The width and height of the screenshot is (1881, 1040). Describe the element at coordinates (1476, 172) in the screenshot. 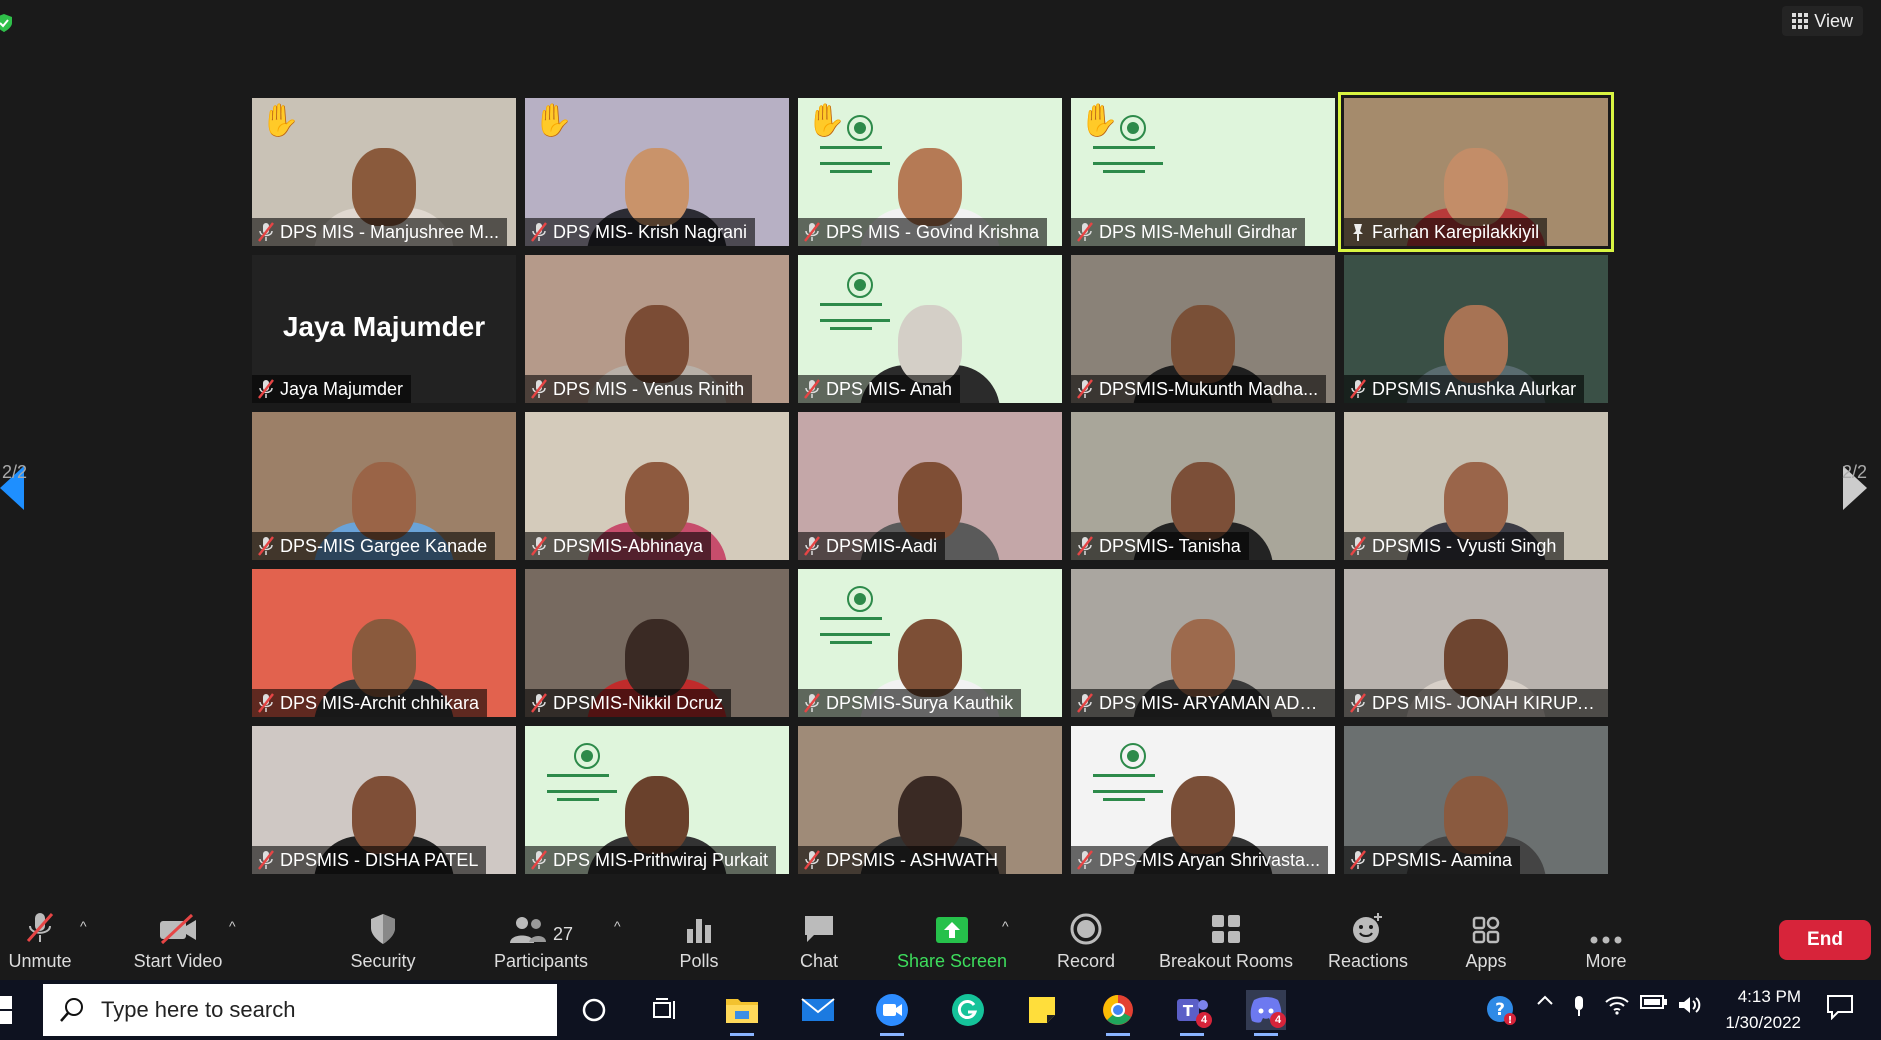

I see `participant-tile: Farhan Karepilakkiyil` at that location.